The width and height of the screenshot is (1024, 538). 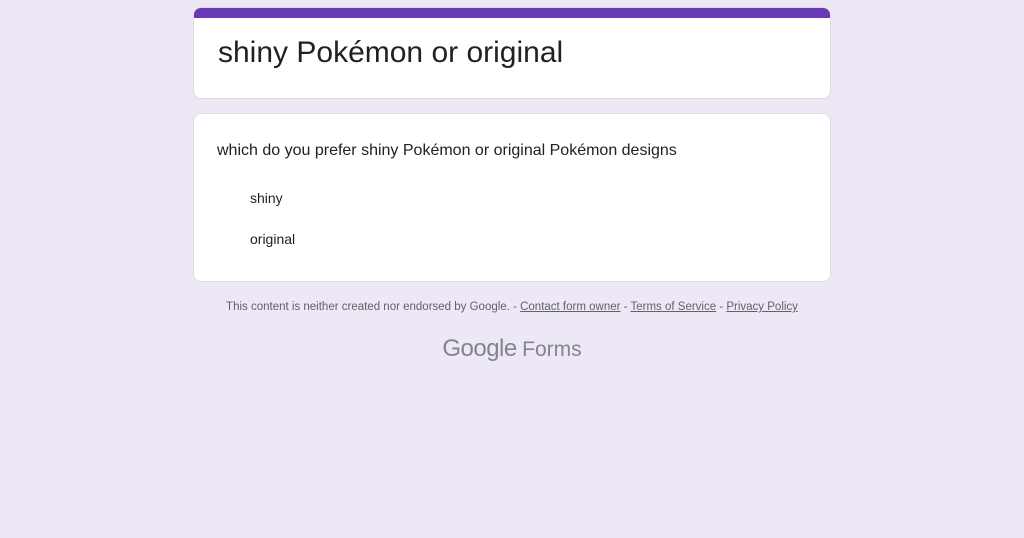 I want to click on option-original: original, so click(x=272, y=239).